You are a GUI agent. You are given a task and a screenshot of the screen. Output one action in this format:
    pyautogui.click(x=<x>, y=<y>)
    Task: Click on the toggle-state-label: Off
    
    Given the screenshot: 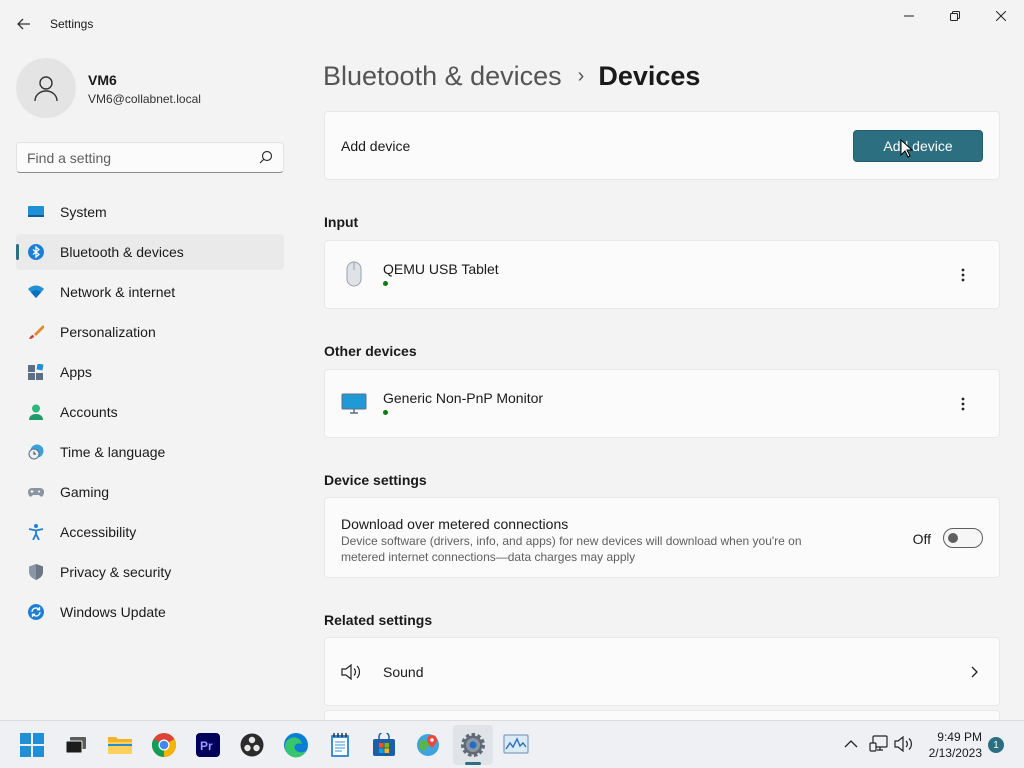 What is the action you would take?
    pyautogui.click(x=921, y=539)
    